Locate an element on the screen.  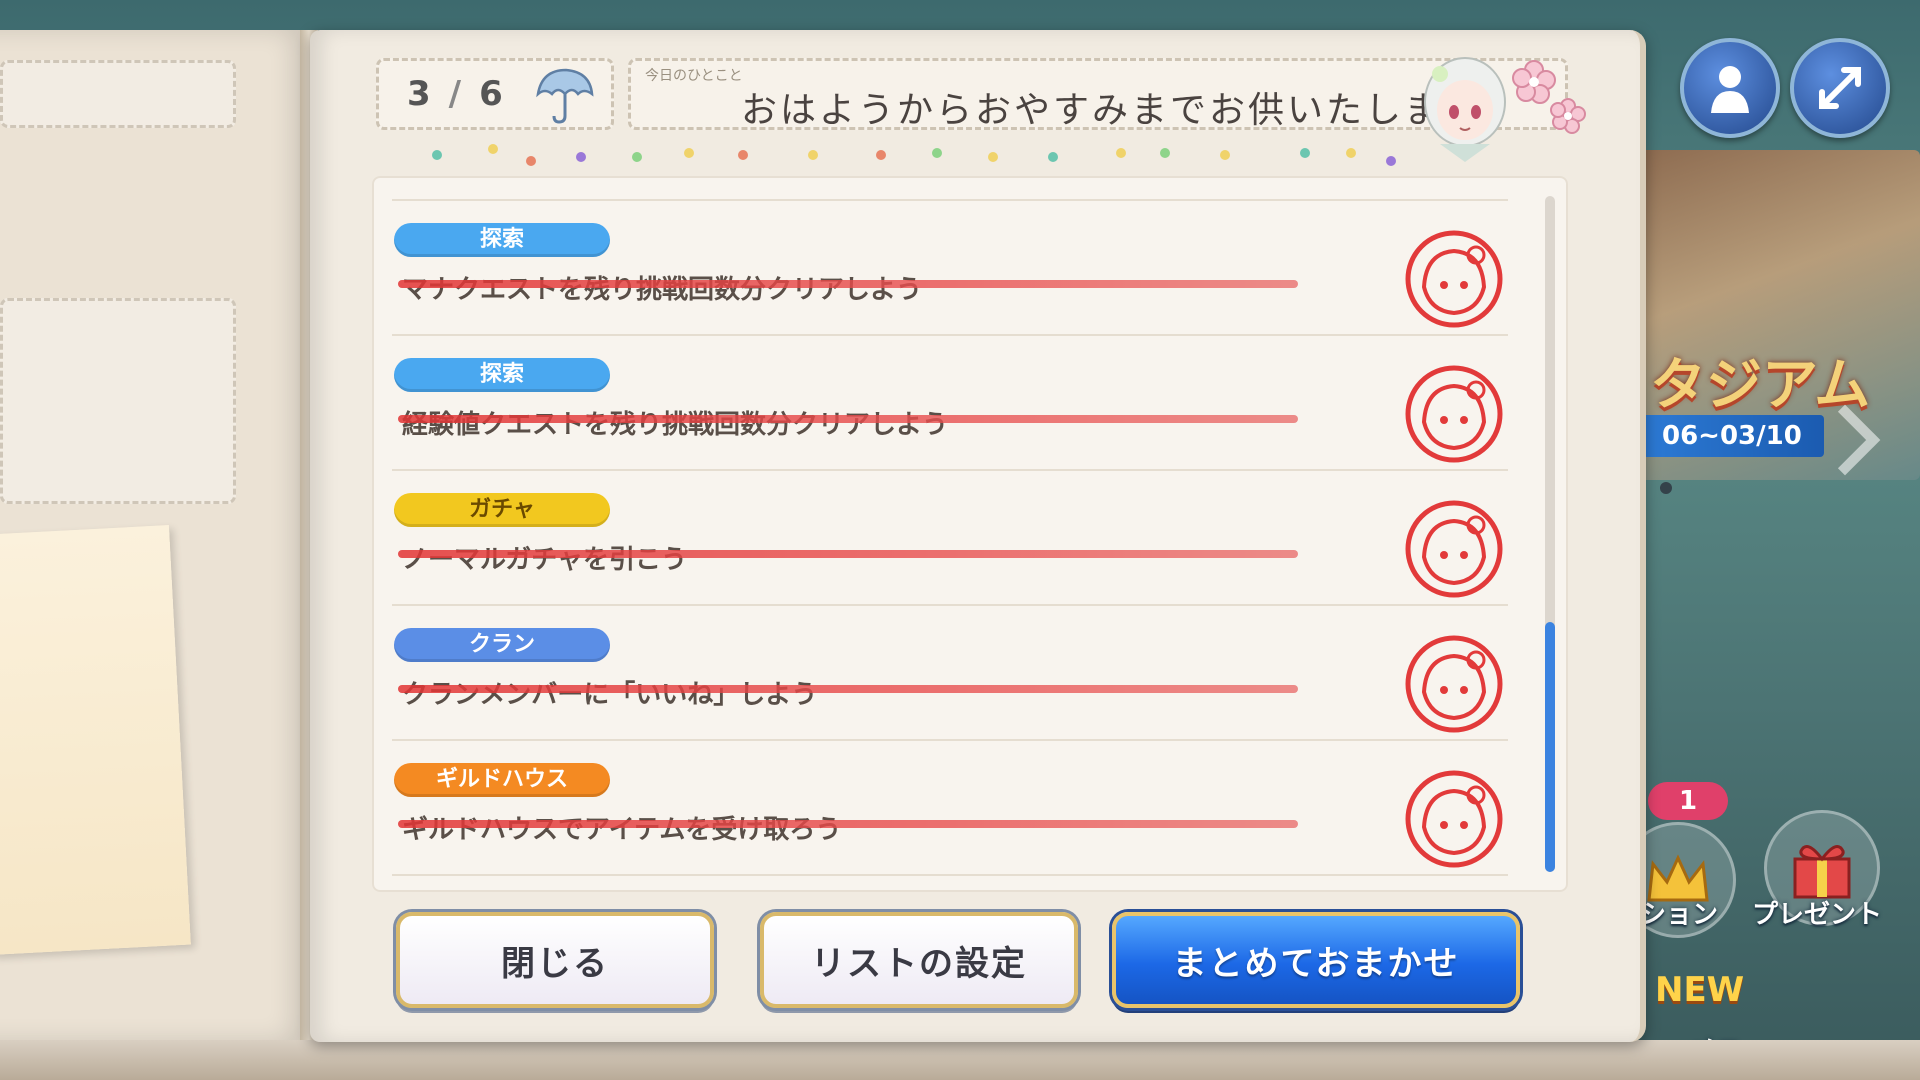
present-label: プレゼント is located at coordinates (1817, 915).